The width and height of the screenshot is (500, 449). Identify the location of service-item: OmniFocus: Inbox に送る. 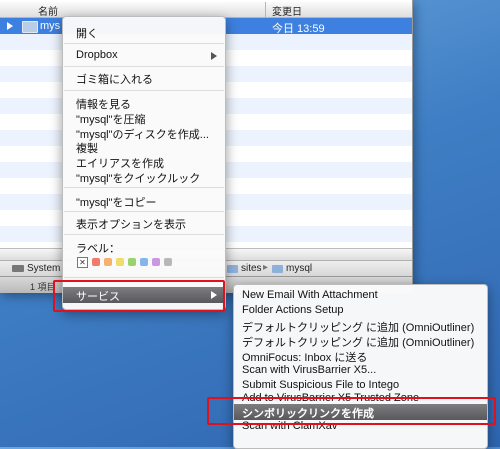
(360, 356).